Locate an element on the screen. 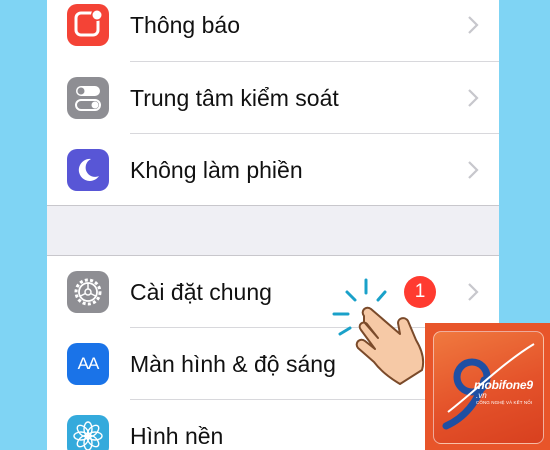 The width and height of the screenshot is (550, 450). wallpaper-flower-icon is located at coordinates (88, 432).